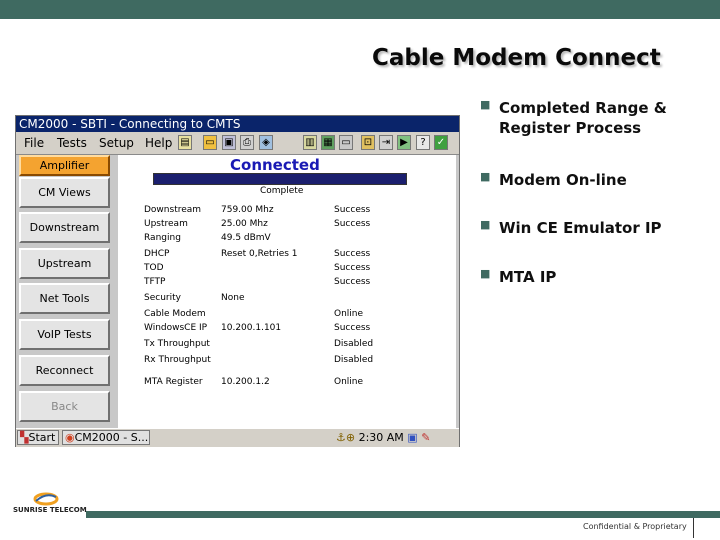  I want to click on row-label: Upstream, so click(166, 224).